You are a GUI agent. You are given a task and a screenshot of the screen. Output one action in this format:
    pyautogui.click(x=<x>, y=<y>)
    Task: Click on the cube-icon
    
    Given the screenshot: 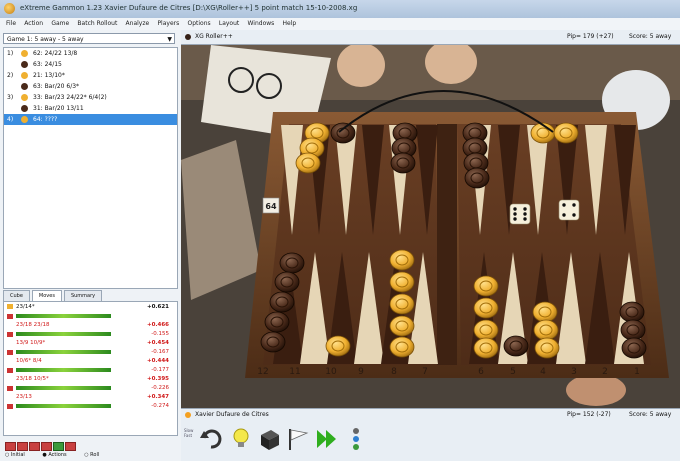 What is the action you would take?
    pyautogui.click(x=269, y=439)
    